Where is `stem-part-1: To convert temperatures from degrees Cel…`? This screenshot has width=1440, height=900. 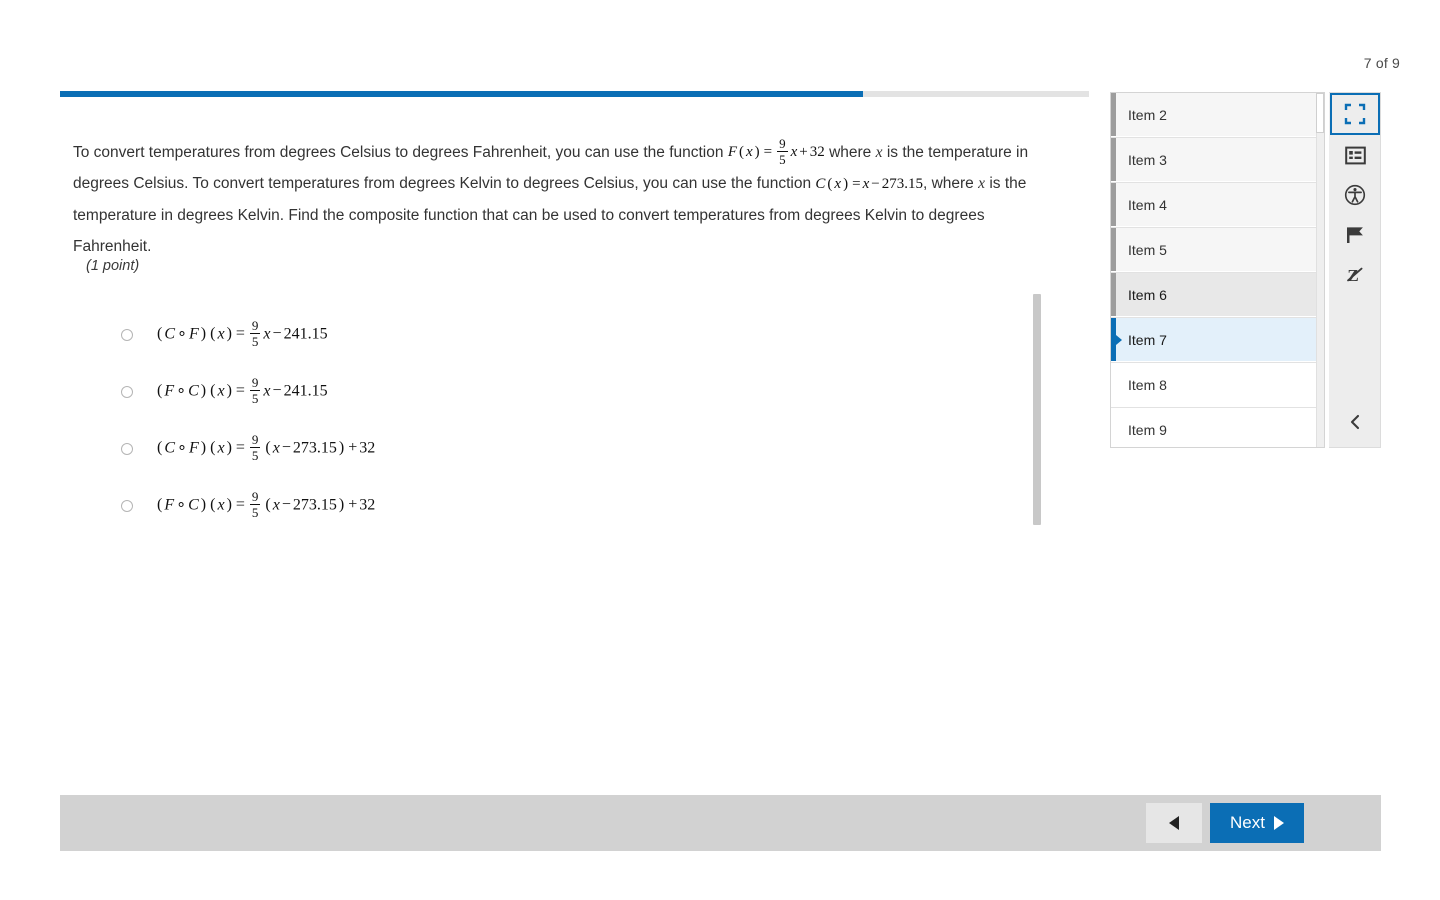 stem-part-1: To convert temperatures from degrees Cel… is located at coordinates (398, 152).